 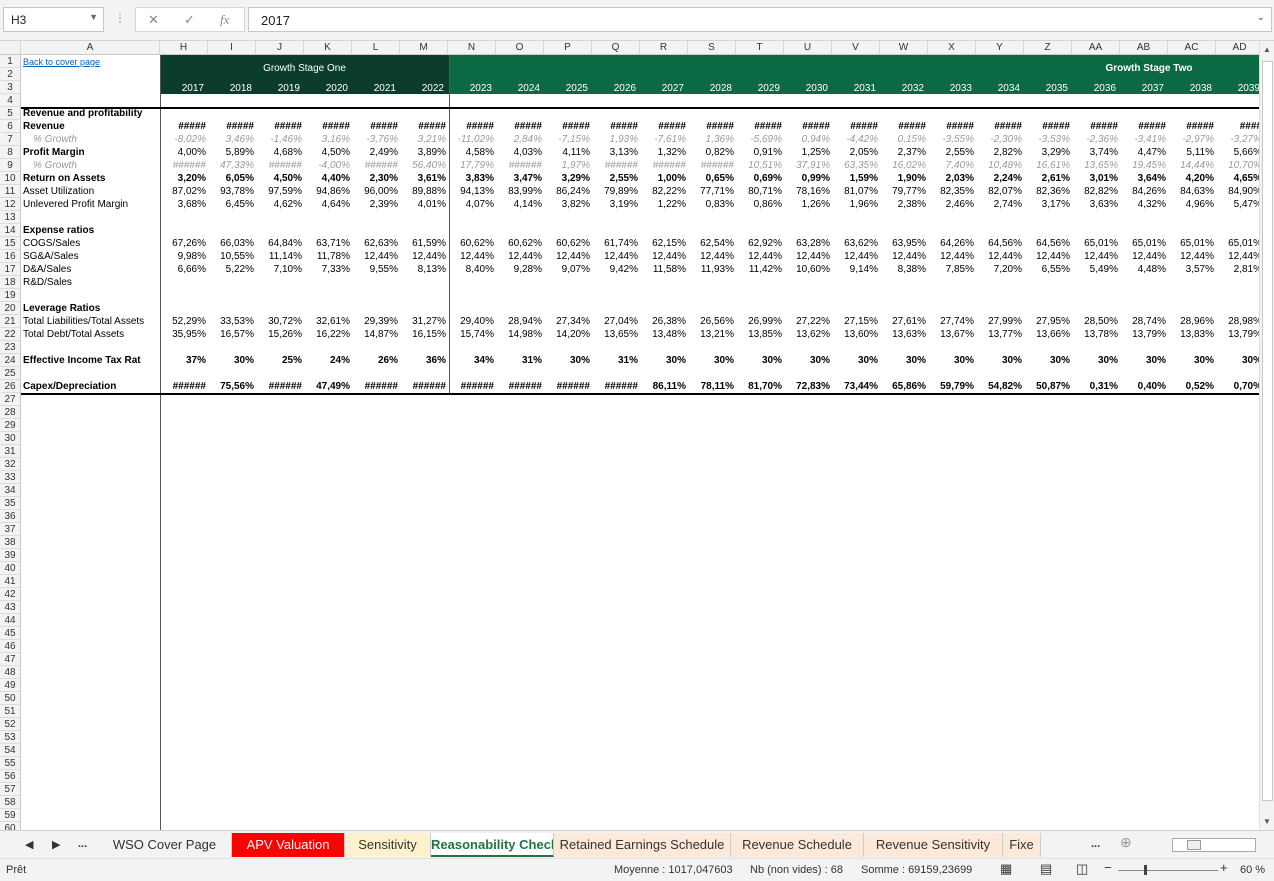 What do you see at coordinates (1047, 334) in the screenshot?
I see `data-cell: 13,66%` at bounding box center [1047, 334].